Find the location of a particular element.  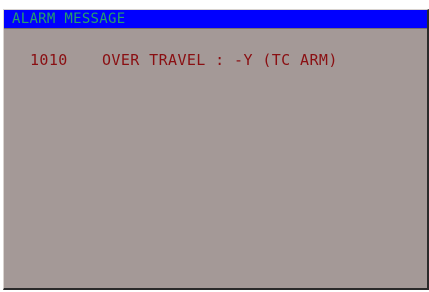

alarm-code: 1010 is located at coordinates (49, 60).